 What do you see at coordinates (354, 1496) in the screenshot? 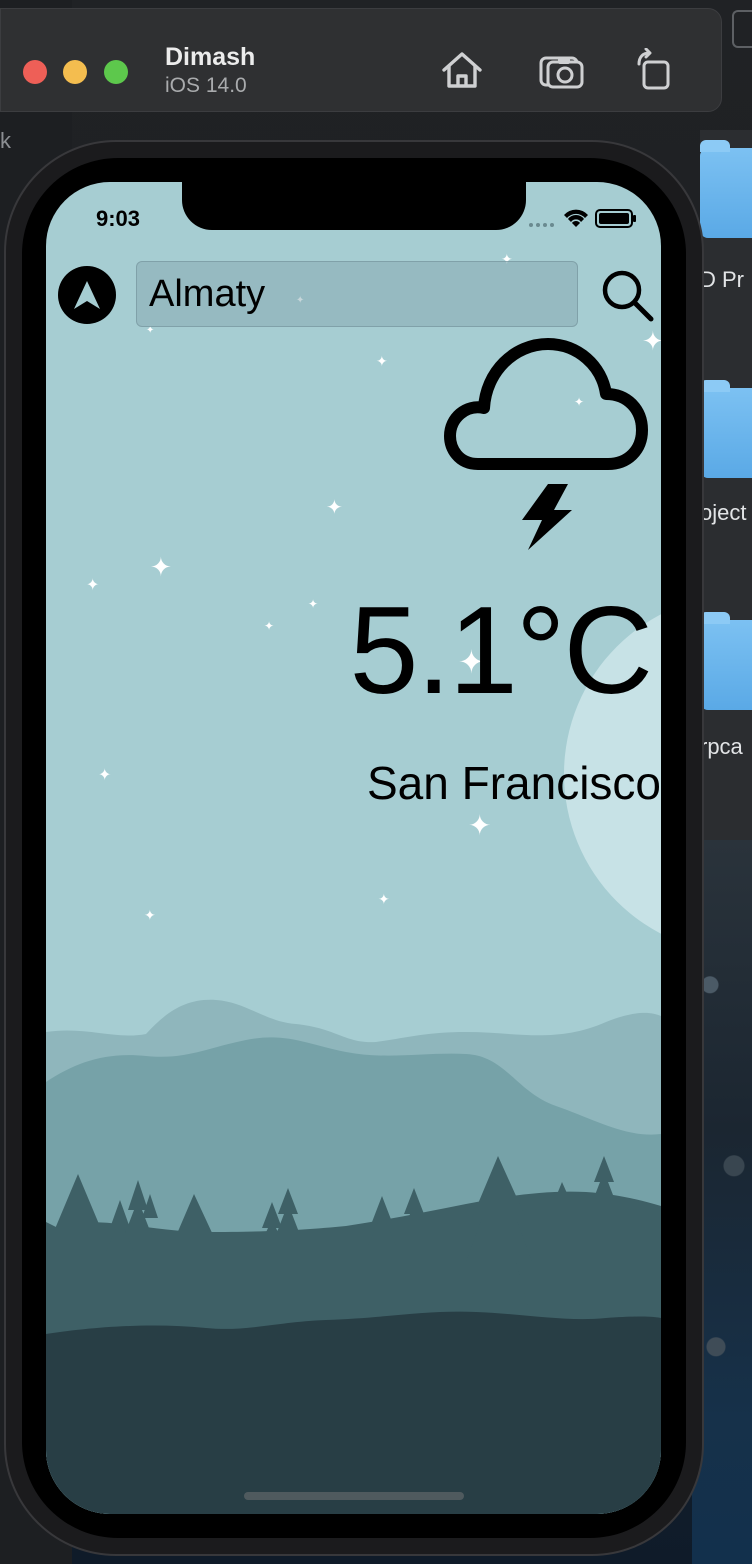
I see `home-indicator` at bounding box center [354, 1496].